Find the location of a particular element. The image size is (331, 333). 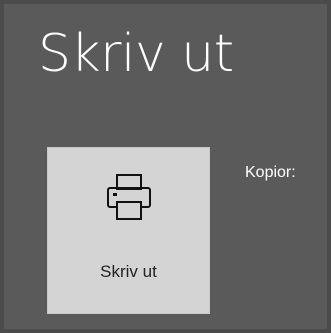

copies-label: Kopior: is located at coordinates (270, 172).